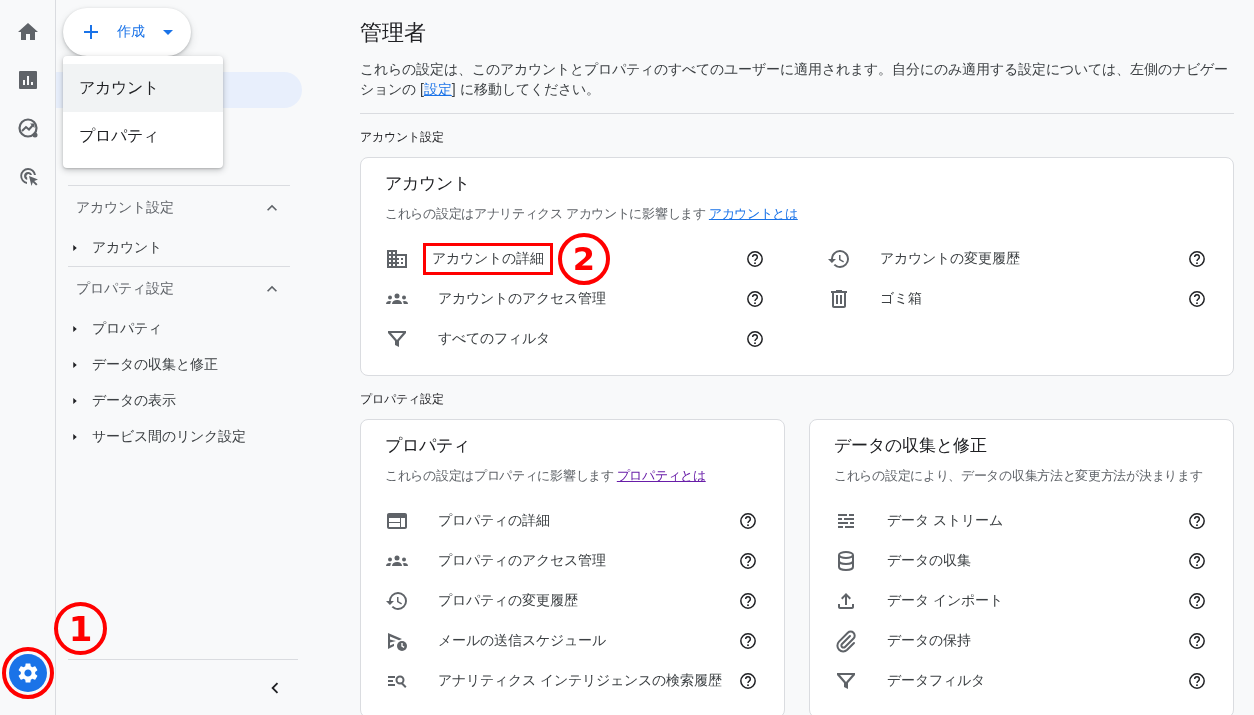 The height and width of the screenshot is (715, 1254). Describe the element at coordinates (522, 299) in the screenshot. I see `settings-link: アカウントのアクセス管理` at that location.